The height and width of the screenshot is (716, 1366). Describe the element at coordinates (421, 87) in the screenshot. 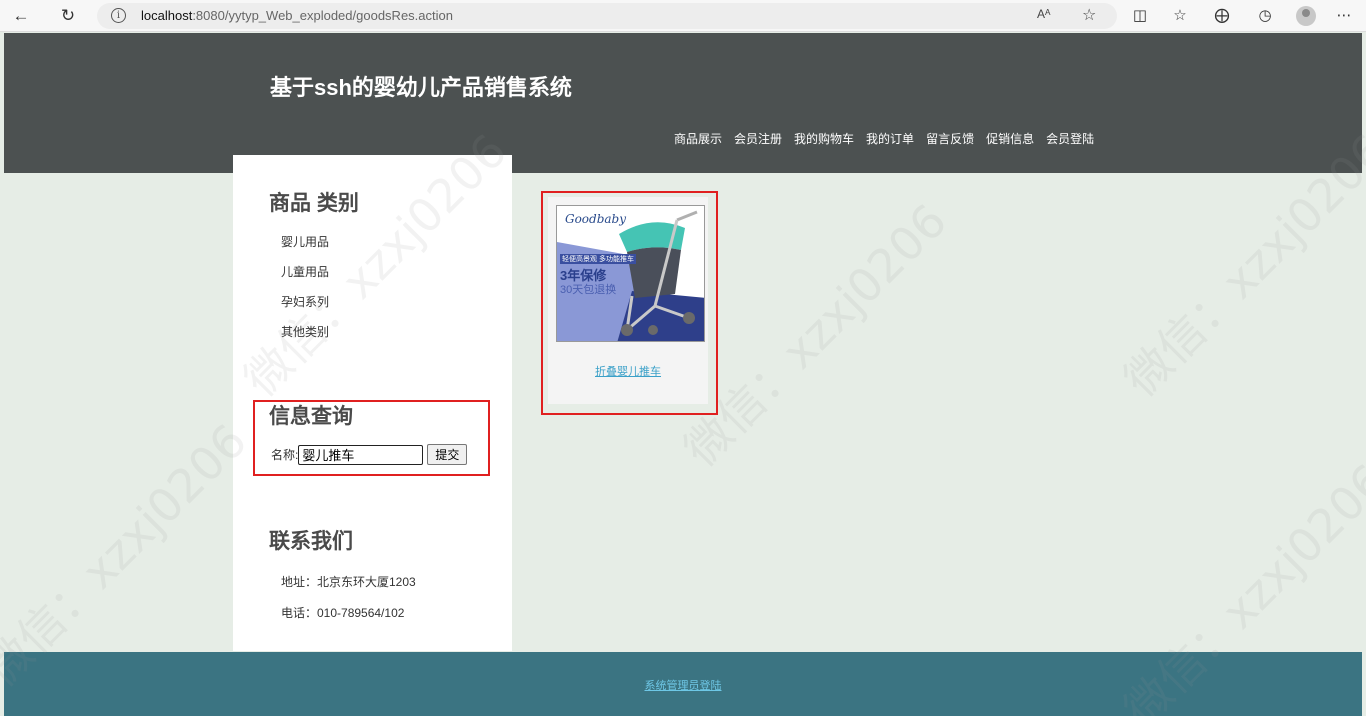

I see `site-title: 基于ssh的婴幼儿产品销售系统` at that location.